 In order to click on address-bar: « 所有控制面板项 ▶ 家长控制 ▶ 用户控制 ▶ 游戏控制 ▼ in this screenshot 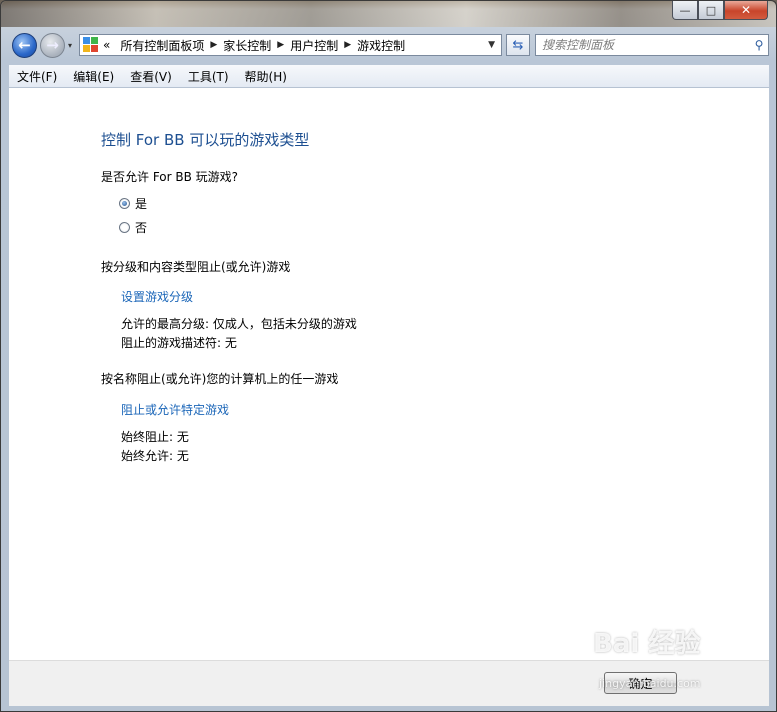, I will do `click(290, 45)`.